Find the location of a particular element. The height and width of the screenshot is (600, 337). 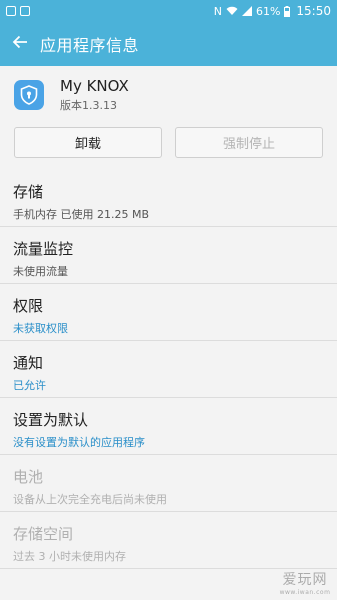

battery-icon is located at coordinates (287, 11).